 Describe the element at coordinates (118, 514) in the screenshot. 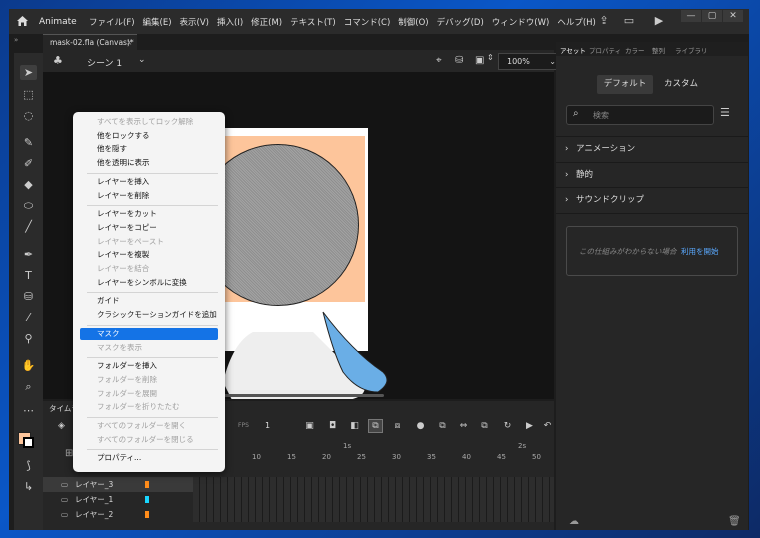

I see `layer-row: ▭ レイヤー_2` at that location.